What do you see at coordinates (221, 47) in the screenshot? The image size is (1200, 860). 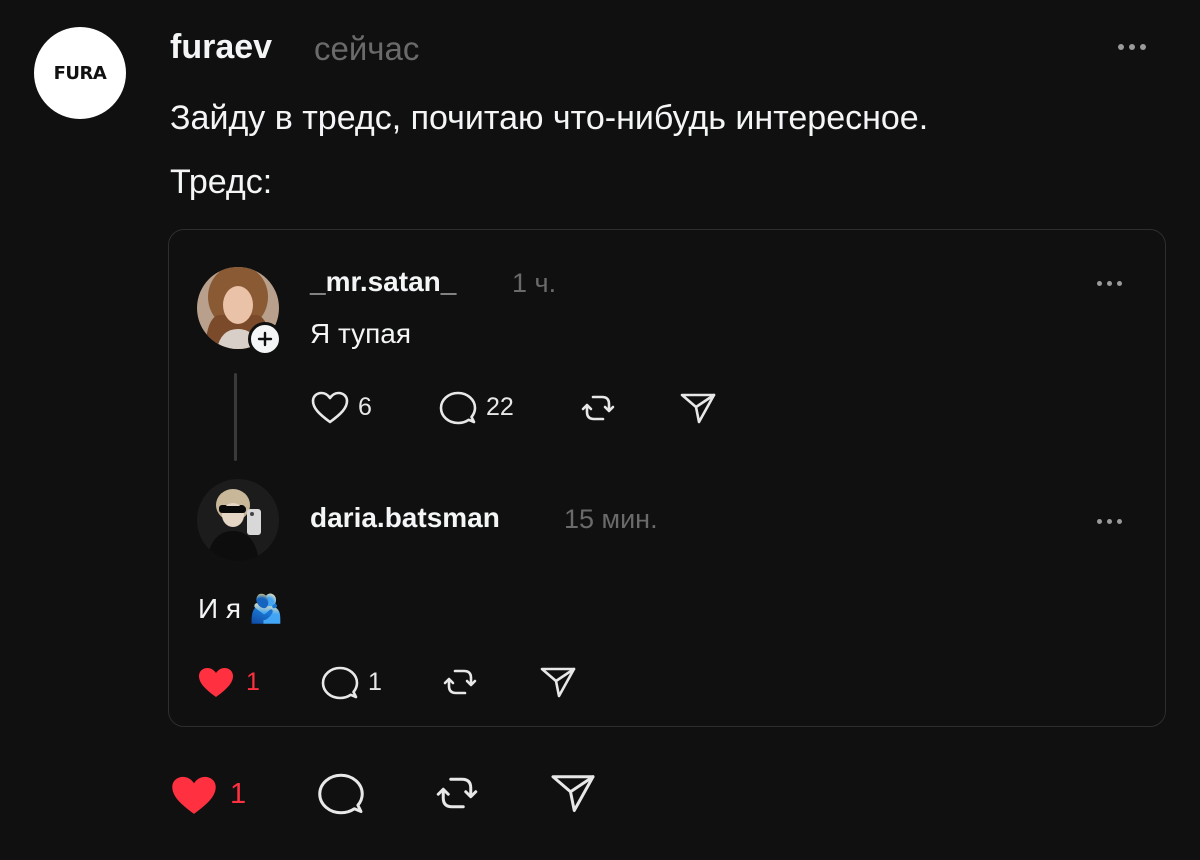 I see `post-username: furaev` at bounding box center [221, 47].